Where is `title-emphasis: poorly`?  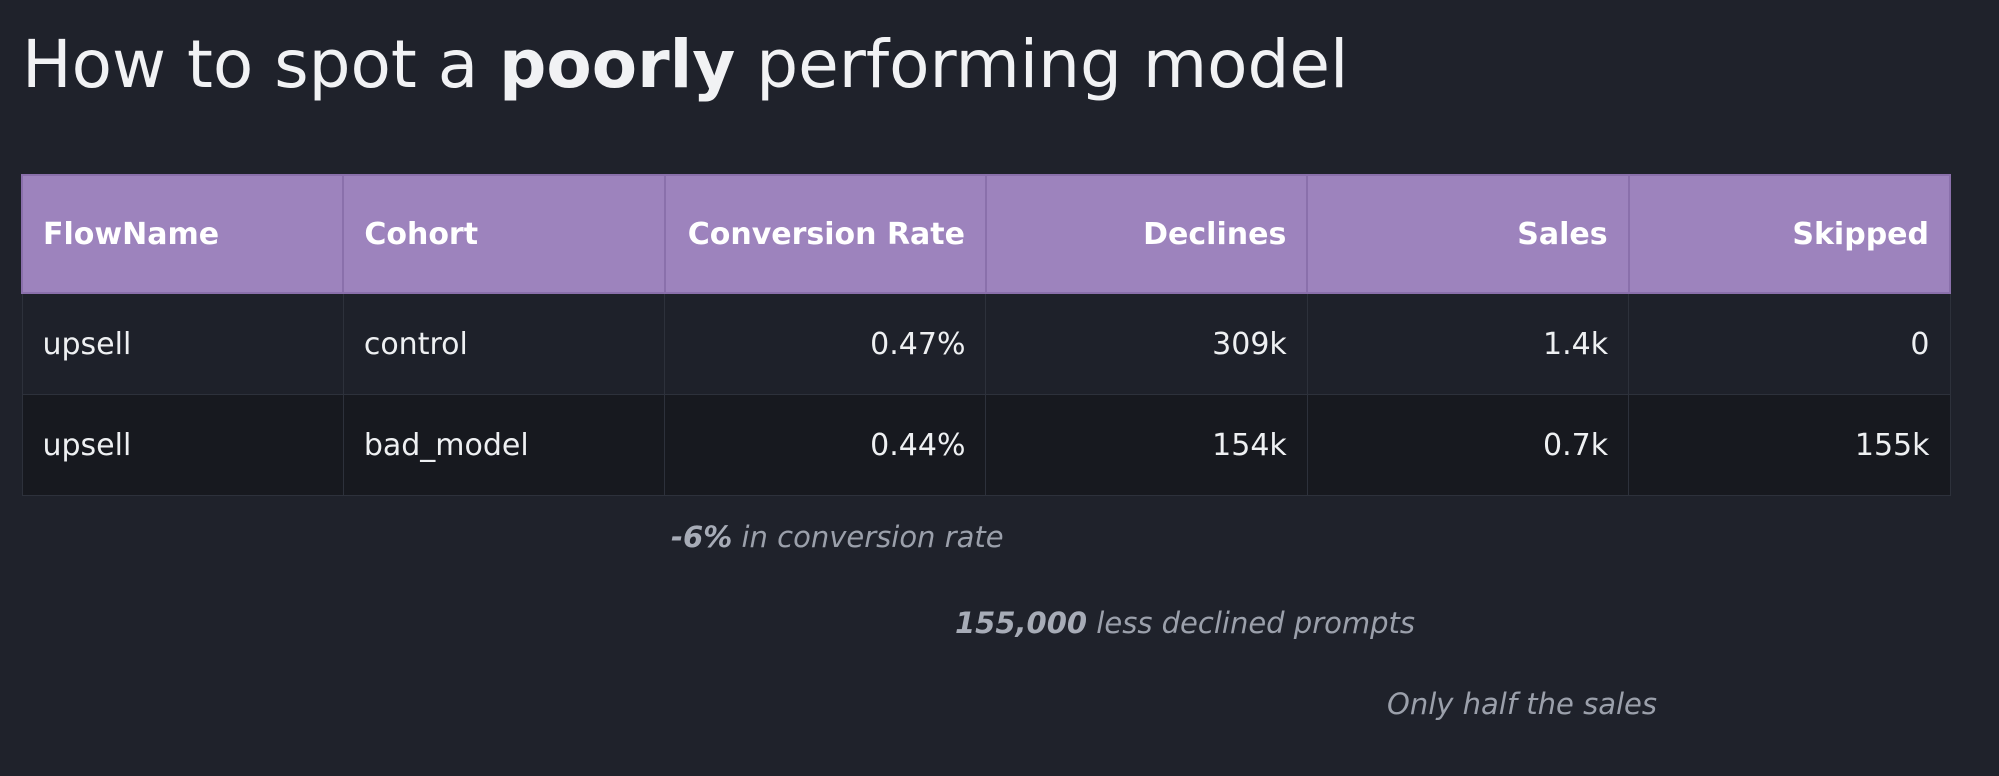
title-emphasis: poorly is located at coordinates (617, 64).